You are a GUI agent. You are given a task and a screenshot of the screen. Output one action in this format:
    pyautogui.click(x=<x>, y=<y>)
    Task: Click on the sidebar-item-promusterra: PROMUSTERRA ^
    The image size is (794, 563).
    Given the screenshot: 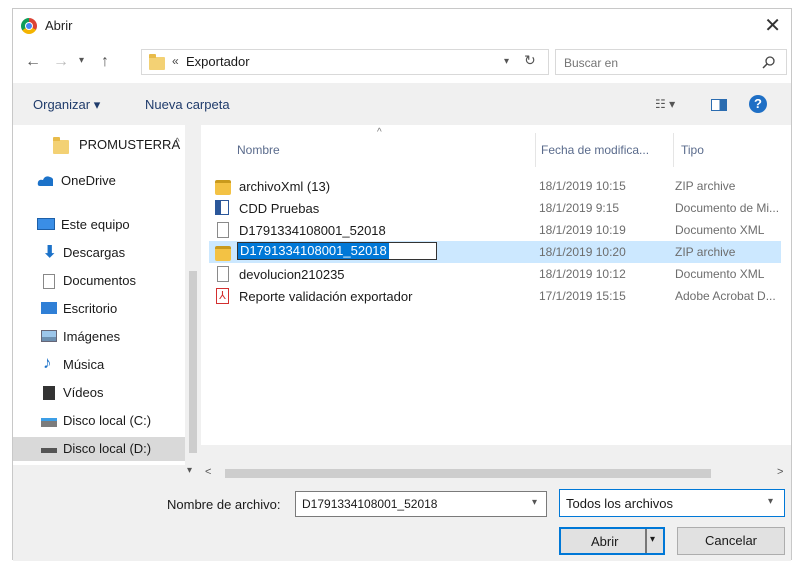 What is the action you would take?
    pyautogui.click(x=99, y=145)
    